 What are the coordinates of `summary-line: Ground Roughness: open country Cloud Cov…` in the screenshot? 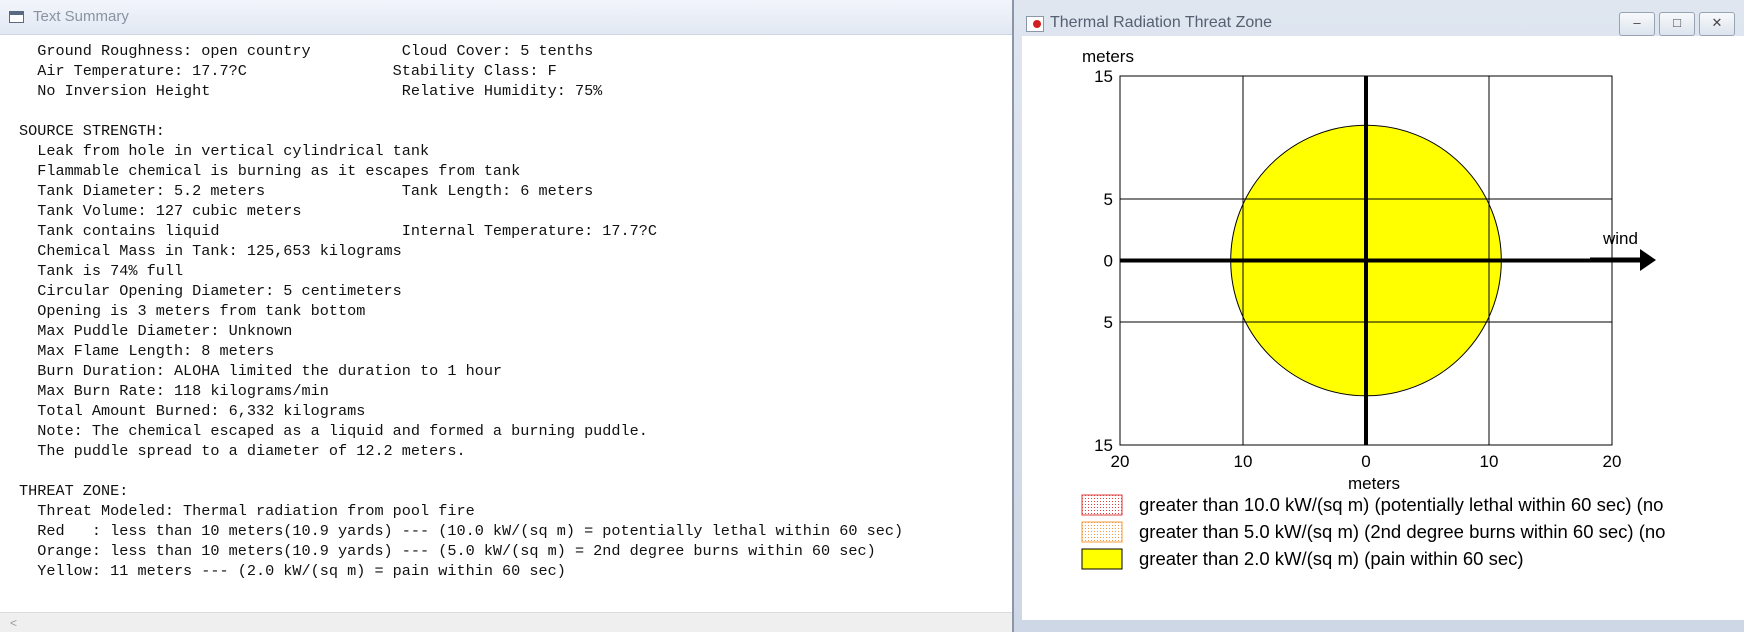 It's located at (306, 51).